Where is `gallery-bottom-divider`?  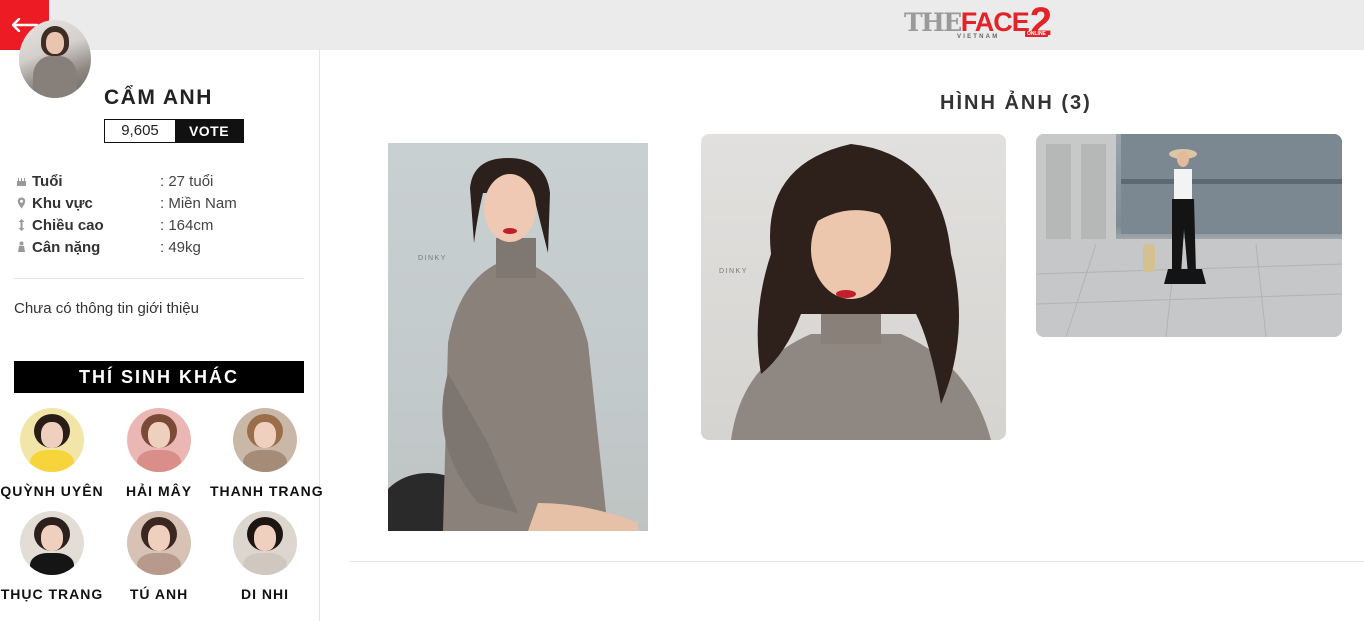
gallery-bottom-divider is located at coordinates (857, 561).